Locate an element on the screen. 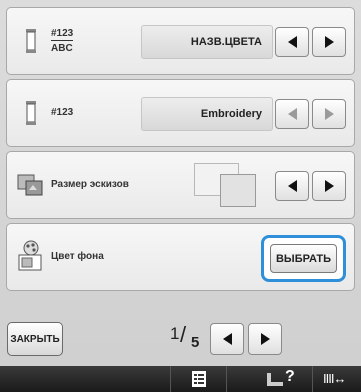 This screenshot has height=392, width=361. number-format-prev-button is located at coordinates (292, 114).